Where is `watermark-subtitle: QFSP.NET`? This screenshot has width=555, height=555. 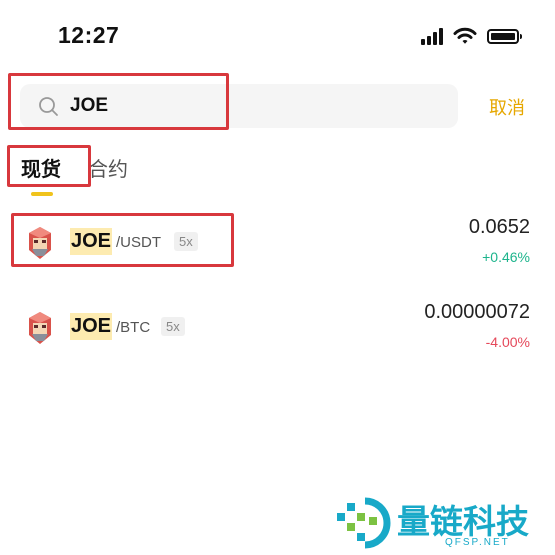 watermark-subtitle: QFSP.NET is located at coordinates (477, 542).